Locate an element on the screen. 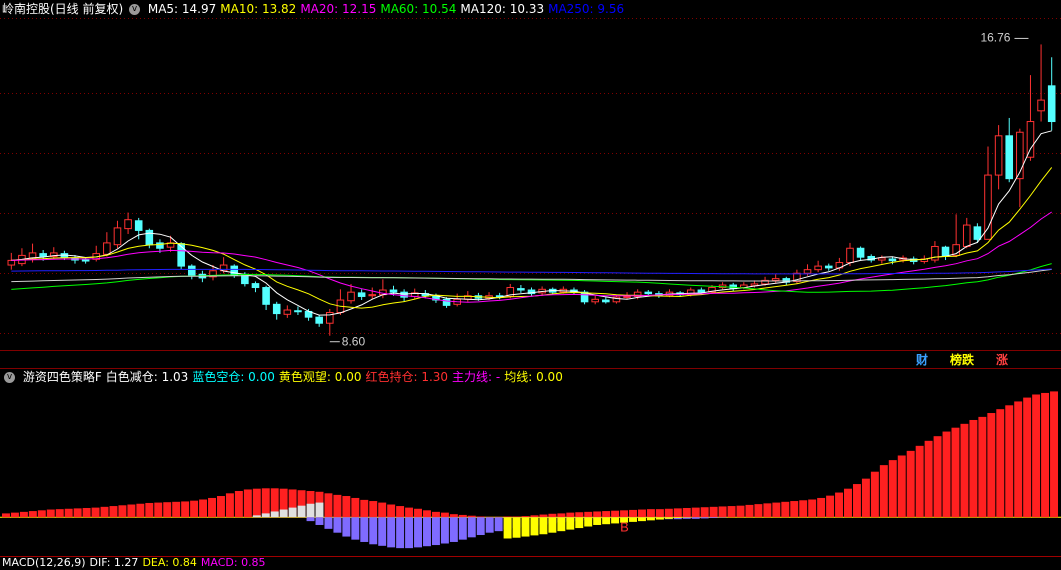 The width and height of the screenshot is (1061, 570). ma-legend-item-5: MA250: 9.56 is located at coordinates (586, 9).